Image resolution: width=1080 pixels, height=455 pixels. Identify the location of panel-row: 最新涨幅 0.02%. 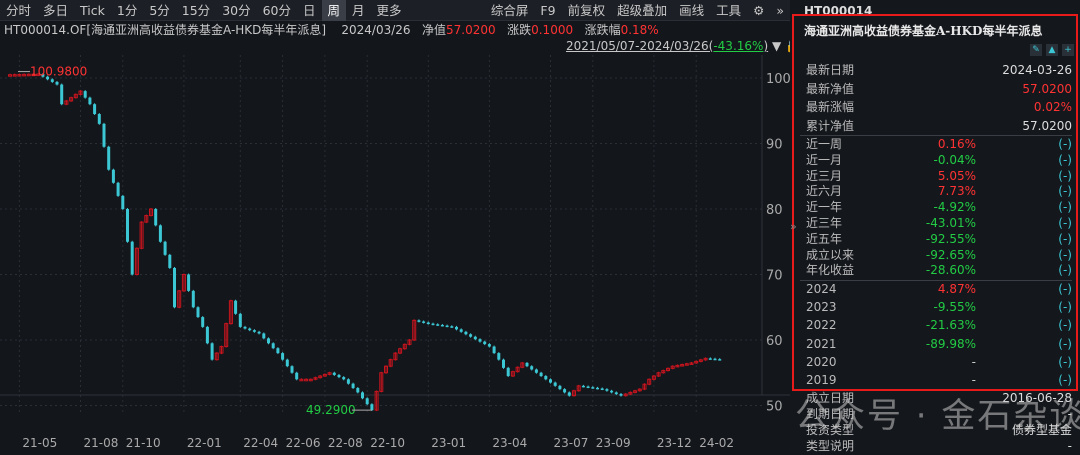
(939, 107).